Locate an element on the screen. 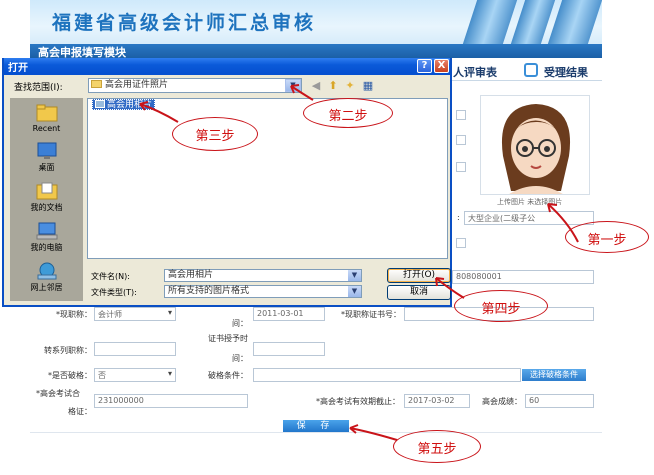 This screenshot has width=654, height=475. step1-label: 第一步 is located at coordinates (607, 240).